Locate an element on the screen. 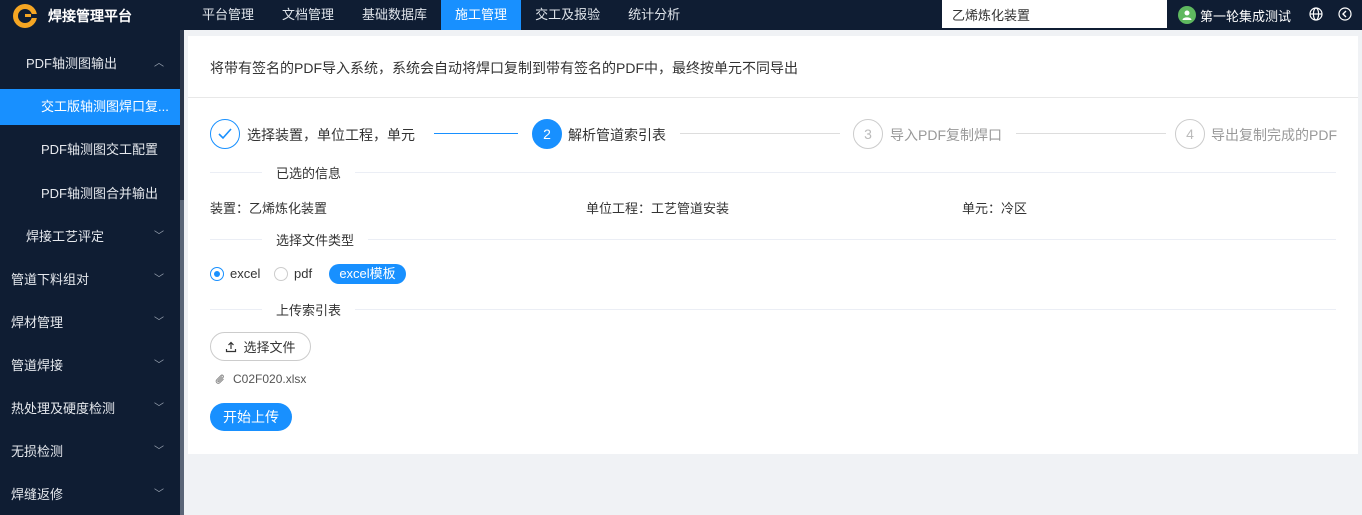  sidebar-item-label: 管道焊接 is located at coordinates (37, 365).